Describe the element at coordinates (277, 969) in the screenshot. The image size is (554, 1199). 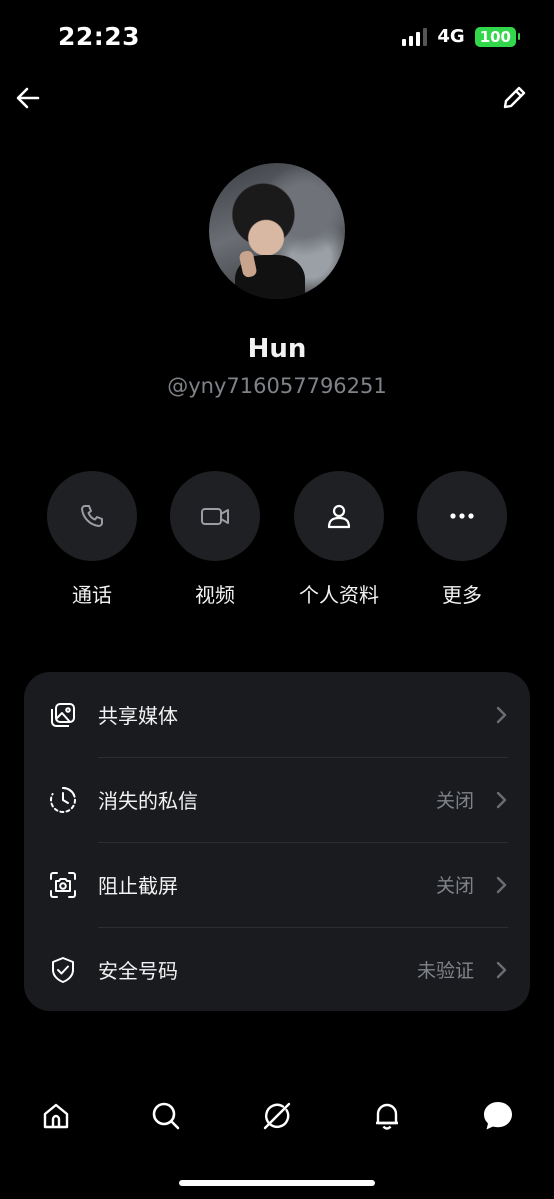
I see `safety-number-row: 安全号码 未验证` at that location.